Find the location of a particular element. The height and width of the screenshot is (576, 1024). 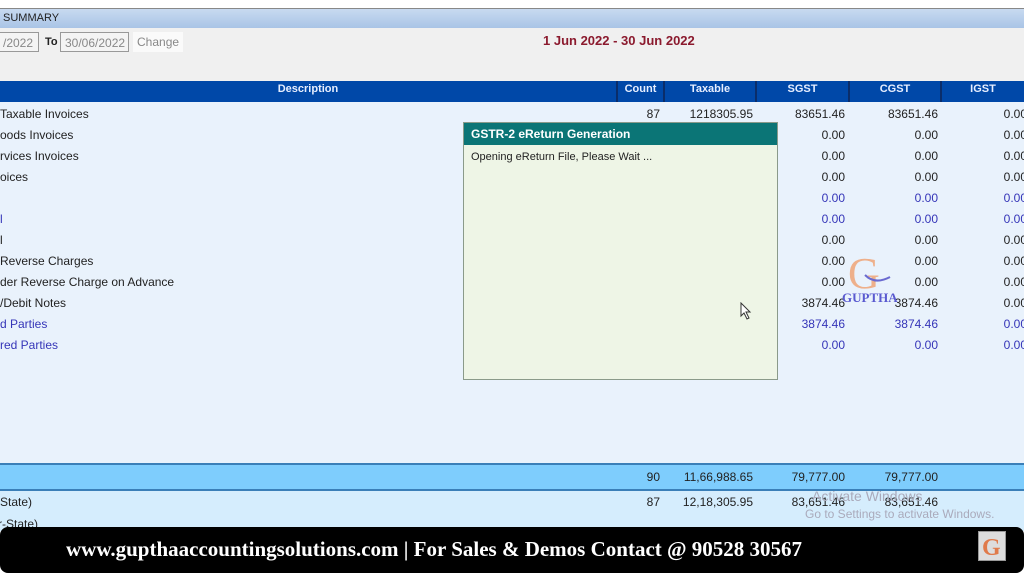

total-taxable: 11,66,988.65 is located at coordinates (718, 477).